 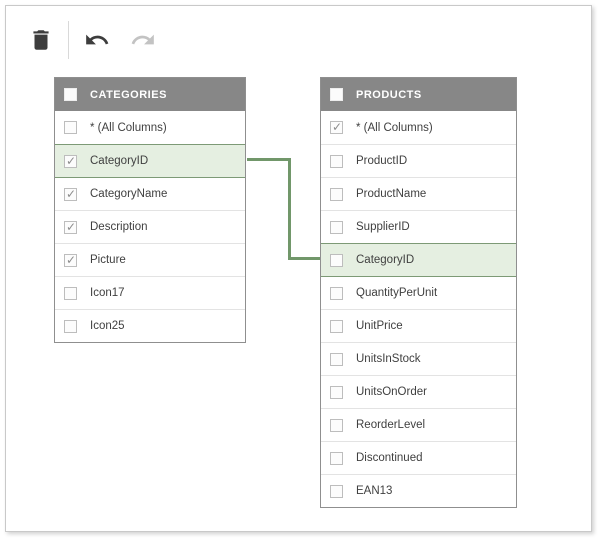 I want to click on column-checkbox-productid, so click(x=336, y=161).